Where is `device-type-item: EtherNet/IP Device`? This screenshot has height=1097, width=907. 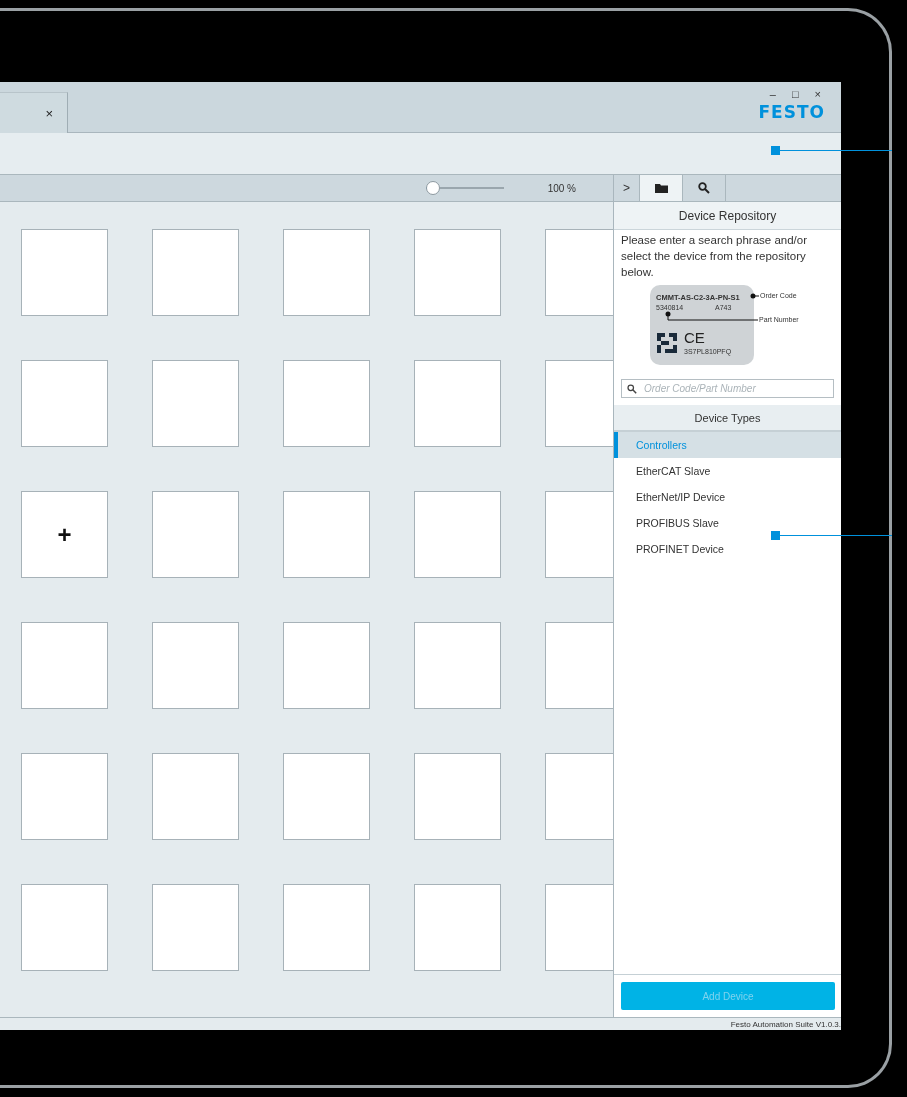 device-type-item: EtherNet/IP Device is located at coordinates (727, 497).